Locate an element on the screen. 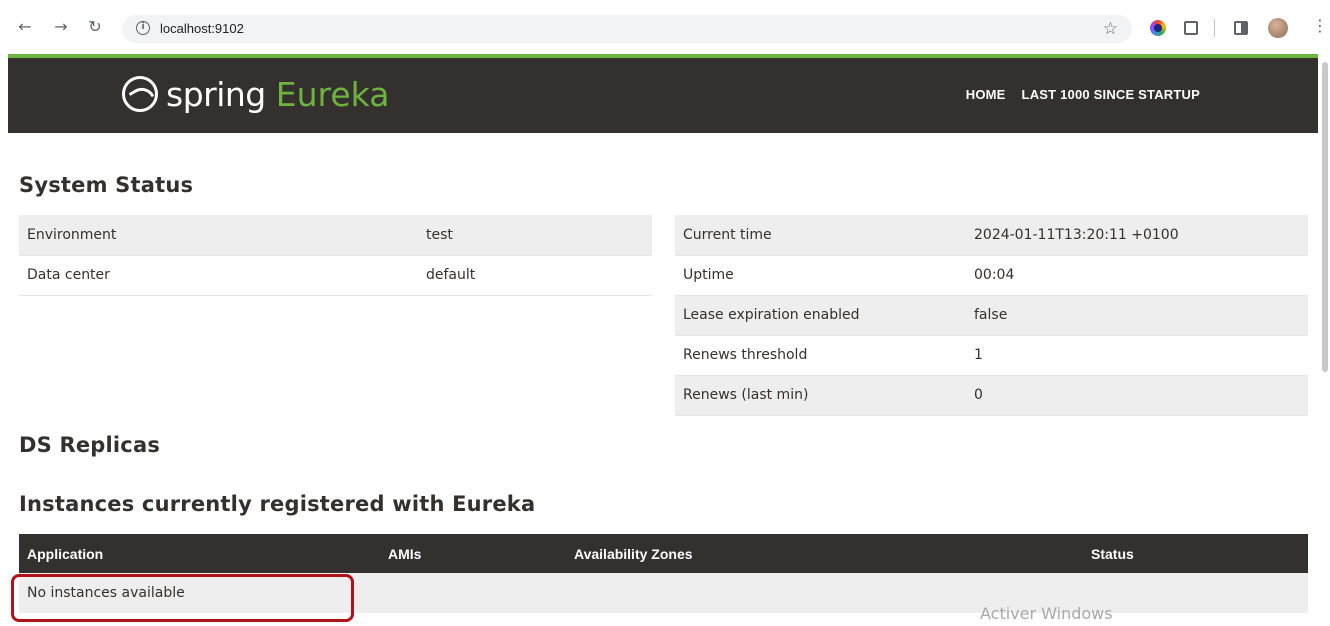 This screenshot has width=1330, height=626. column-header-application: Application is located at coordinates (199, 553).